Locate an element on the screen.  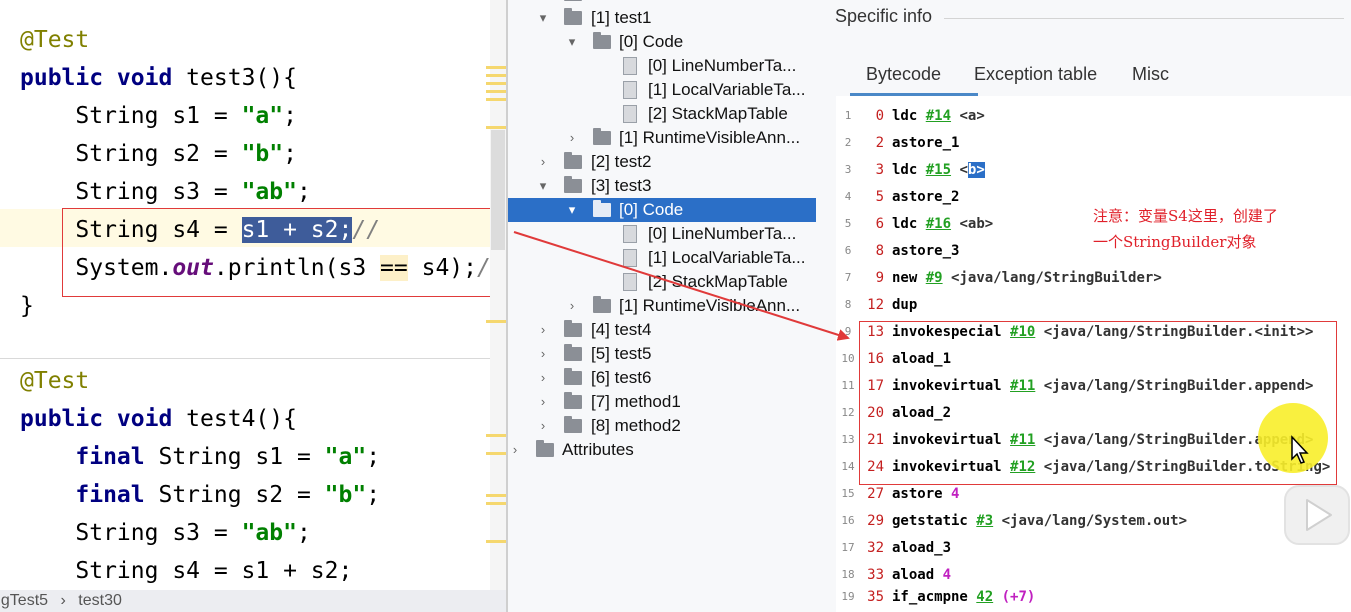
tree-row-method1: › [7] method1 is located at coordinates (662, 402).